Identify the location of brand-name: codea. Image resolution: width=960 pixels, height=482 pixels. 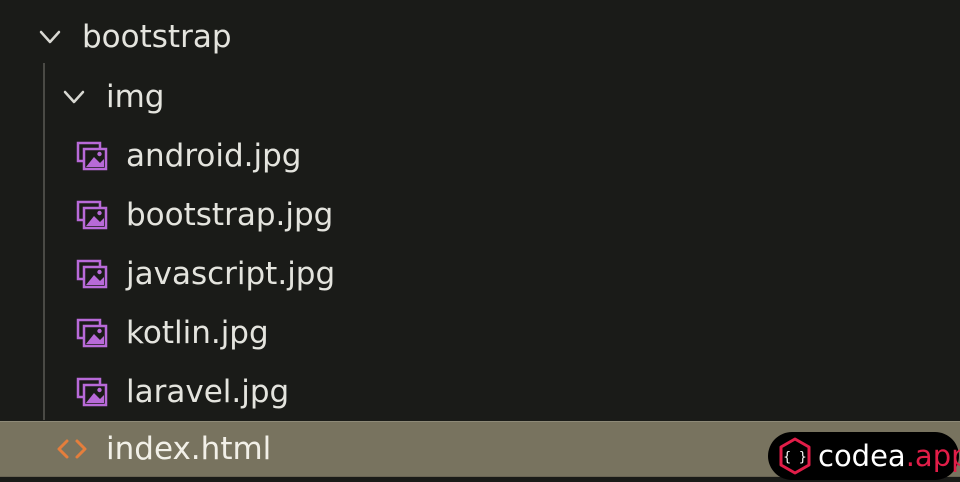
(862, 455).